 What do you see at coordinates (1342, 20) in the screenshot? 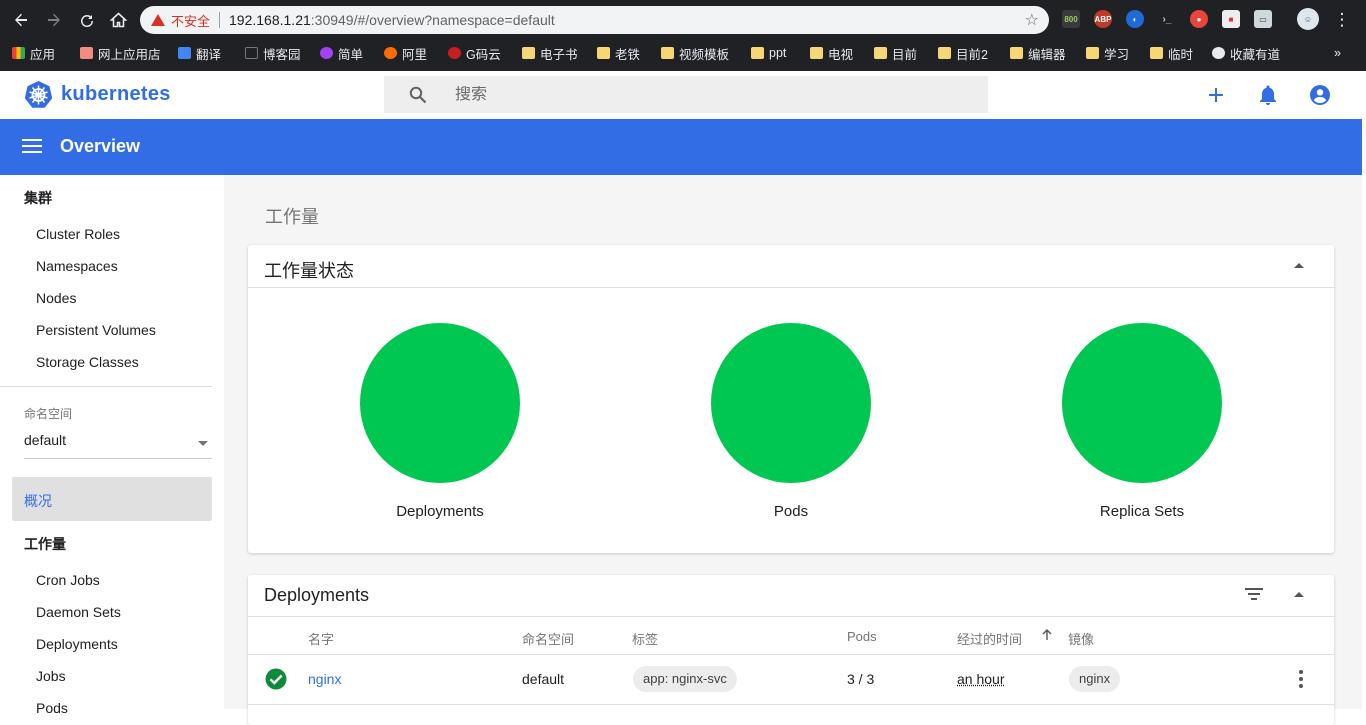
I see `browser-menu-icon: ⋮` at bounding box center [1342, 20].